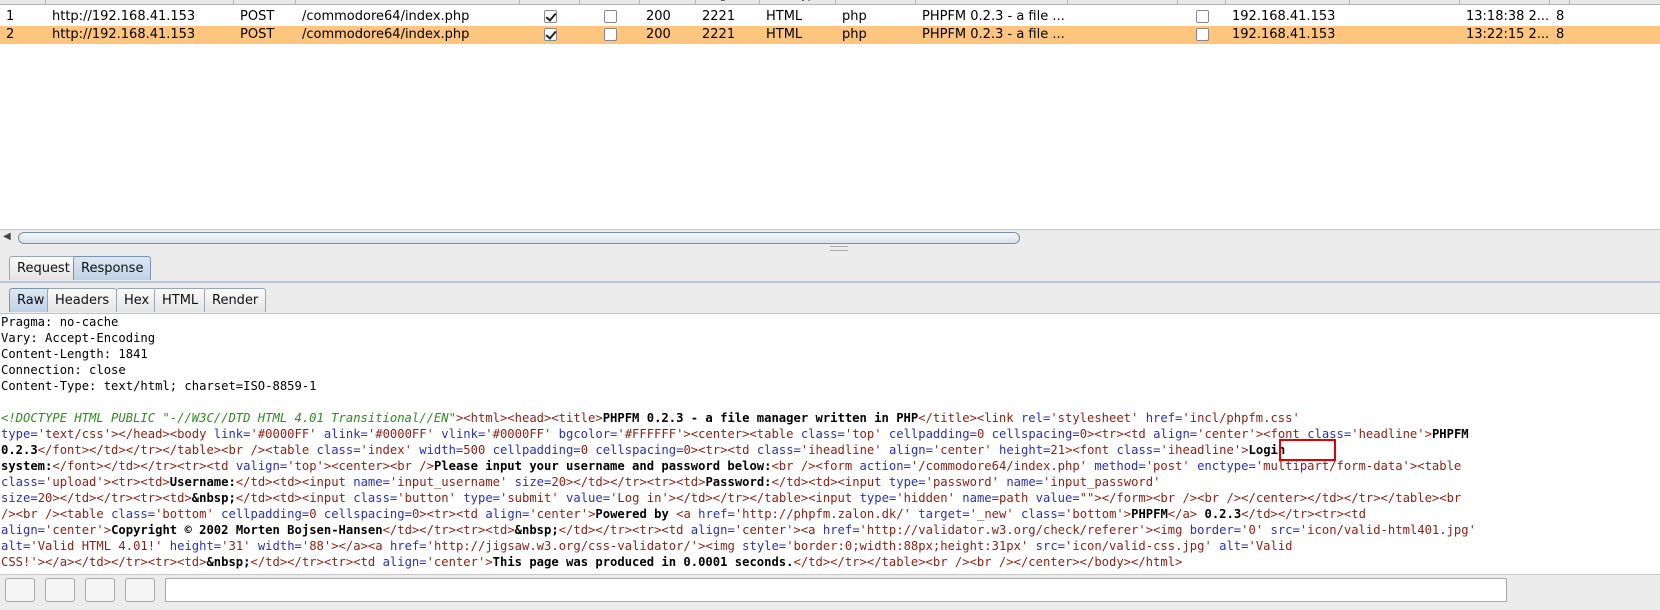 The image size is (1660, 610). I want to click on column-header: Time, so click(1505, 2).